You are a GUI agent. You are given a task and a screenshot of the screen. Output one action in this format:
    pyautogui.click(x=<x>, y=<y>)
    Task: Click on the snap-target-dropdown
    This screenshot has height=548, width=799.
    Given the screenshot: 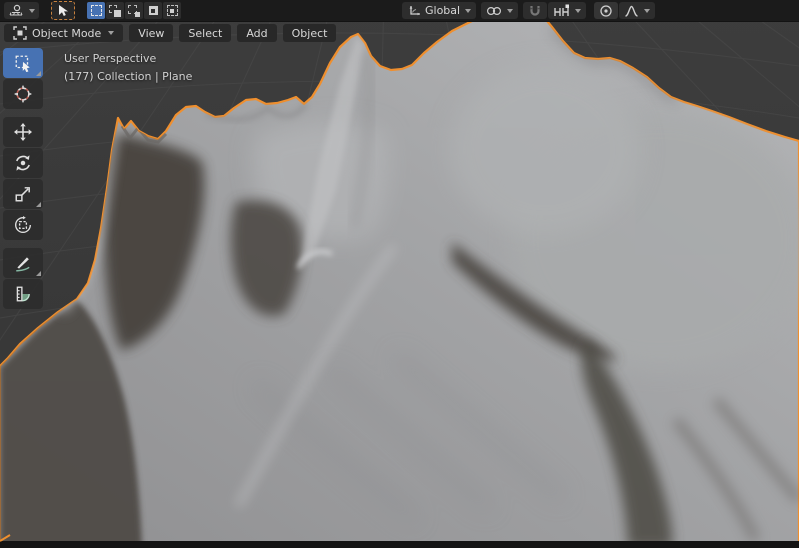 What is the action you would take?
    pyautogui.click(x=567, y=10)
    